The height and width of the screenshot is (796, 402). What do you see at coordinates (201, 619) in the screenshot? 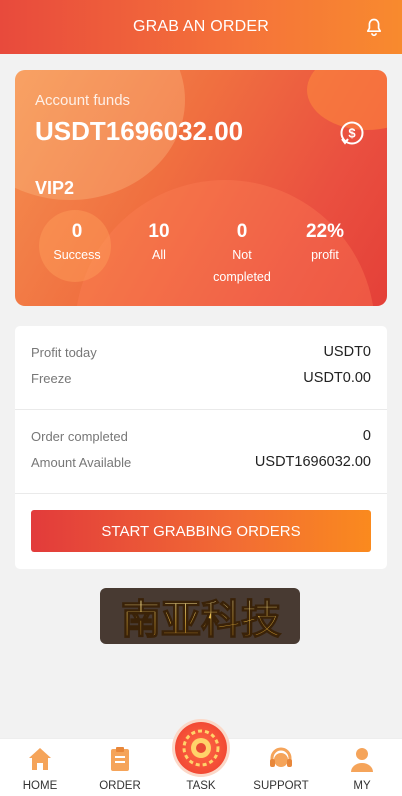
I see `svg-text: 南亚科技` at bounding box center [201, 619].